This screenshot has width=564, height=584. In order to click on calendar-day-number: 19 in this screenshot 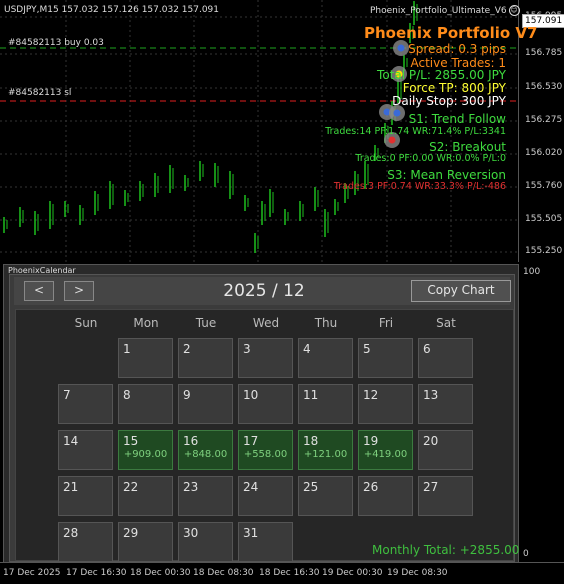, I will do `click(371, 441)`.